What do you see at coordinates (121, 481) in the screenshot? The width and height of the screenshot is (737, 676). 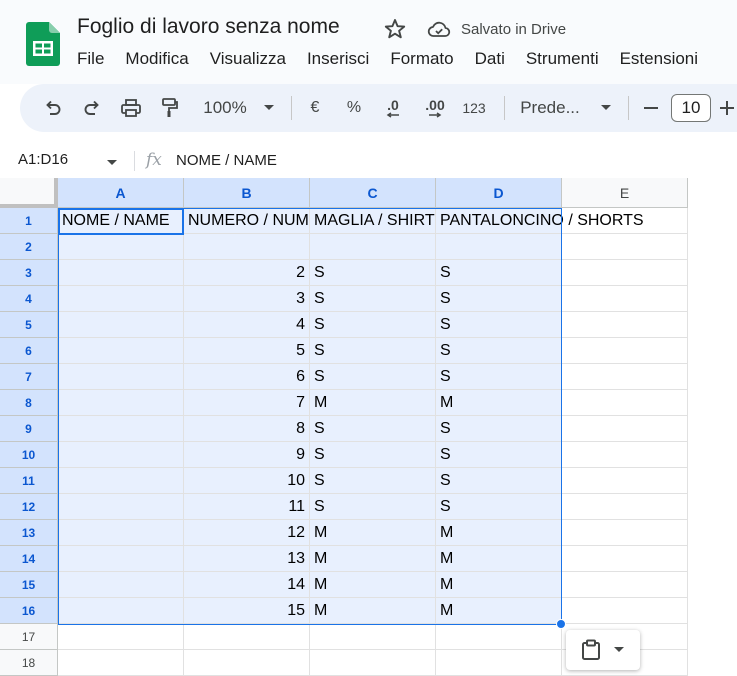 I see `cell-a11` at bounding box center [121, 481].